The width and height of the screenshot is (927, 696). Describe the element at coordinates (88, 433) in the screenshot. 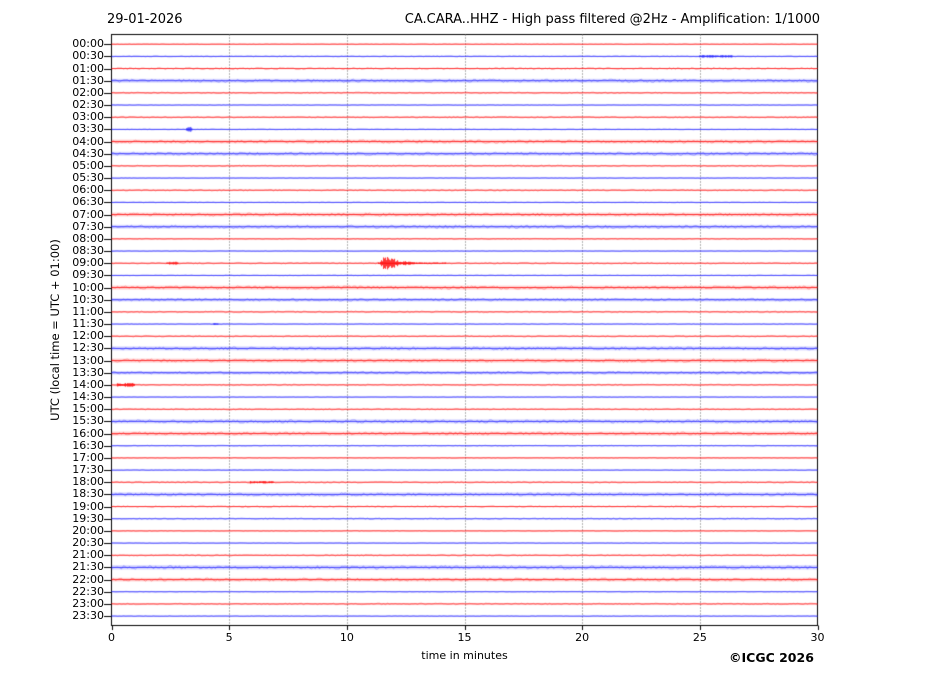

I see `y-tick-label: 16:00` at that location.